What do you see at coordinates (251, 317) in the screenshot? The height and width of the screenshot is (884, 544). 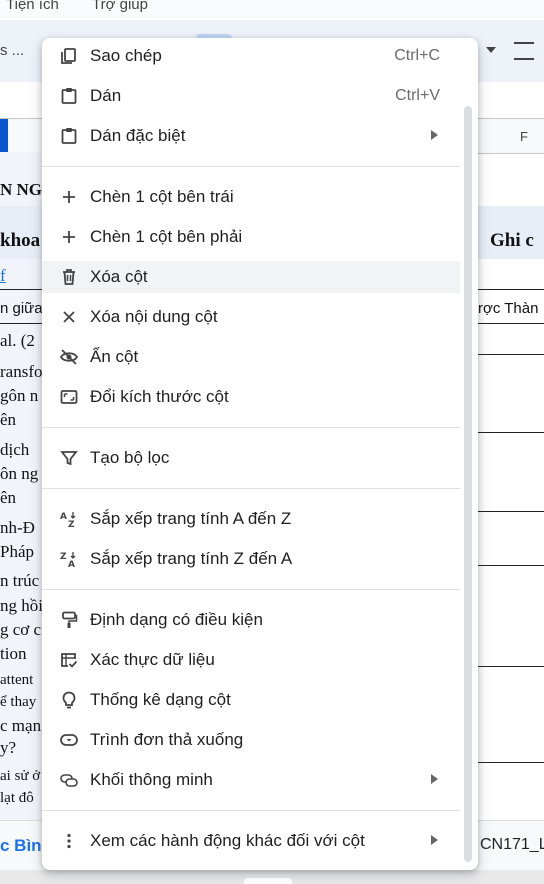 I see `menu-item-clear-column: Xóa nội dung cột` at bounding box center [251, 317].